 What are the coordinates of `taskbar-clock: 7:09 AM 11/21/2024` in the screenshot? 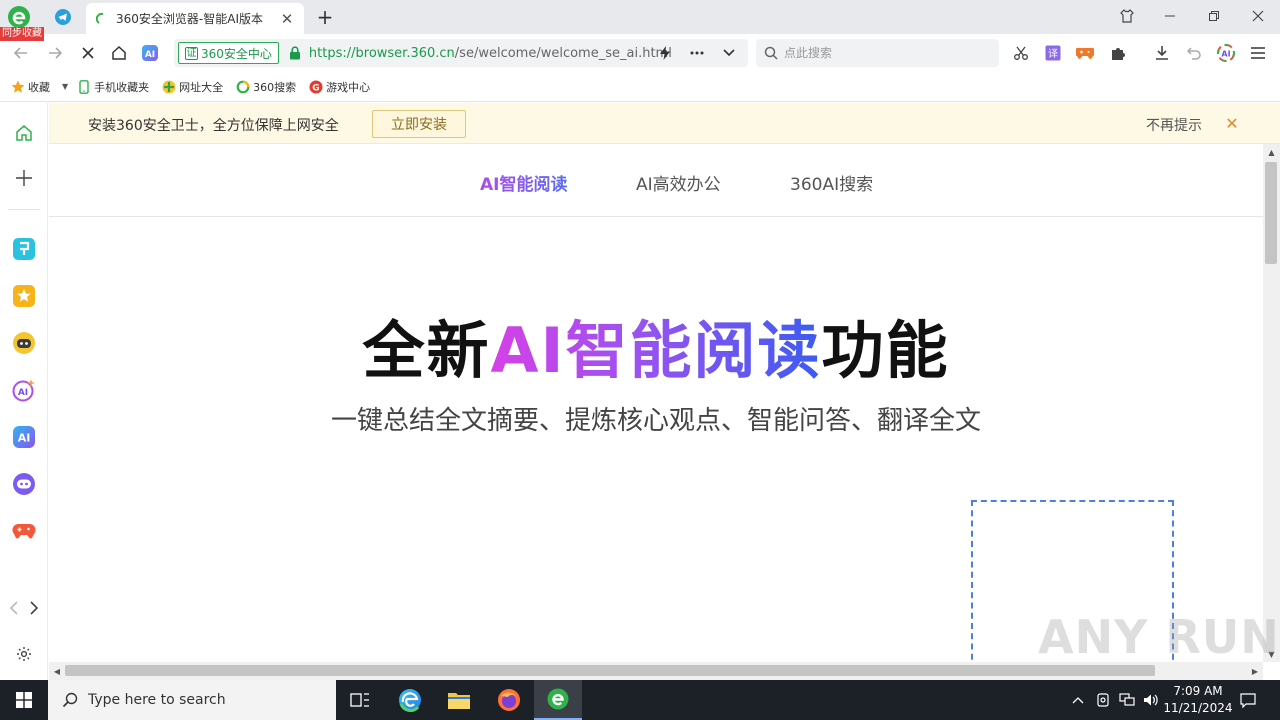 It's located at (1198, 700).